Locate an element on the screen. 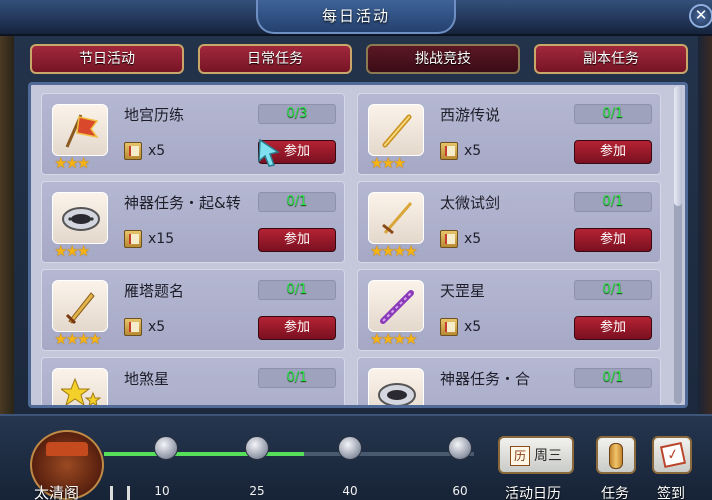  activity-card: ★★★ 地宫历练 x5 0/3 参加 is located at coordinates (193, 134).